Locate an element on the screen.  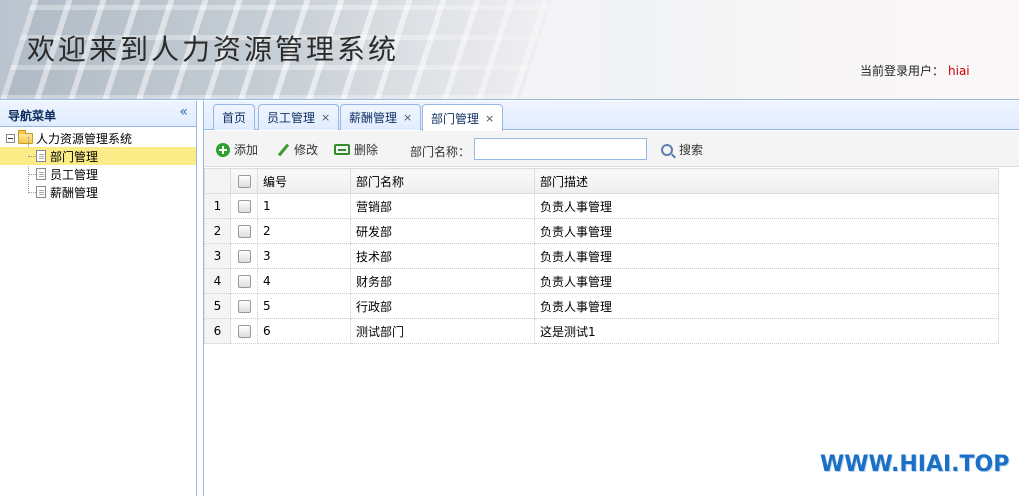
column-header-name: 部门名称 is located at coordinates (442, 181).